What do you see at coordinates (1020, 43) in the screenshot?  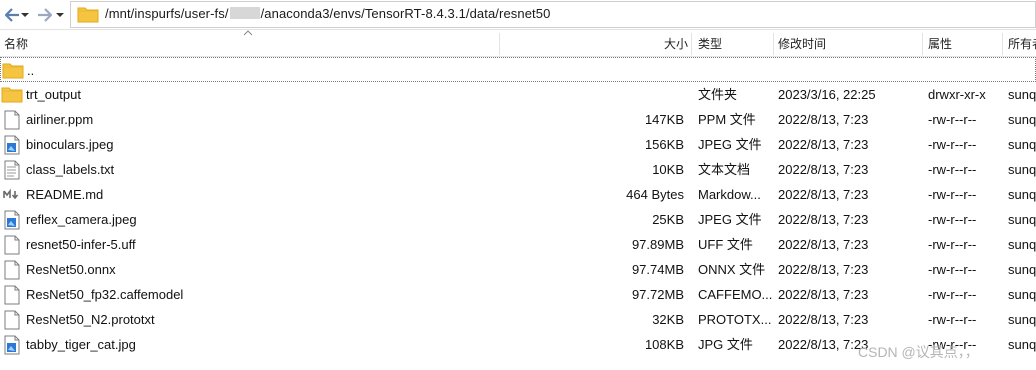 I see `column-header-owner: 所有者` at bounding box center [1020, 43].